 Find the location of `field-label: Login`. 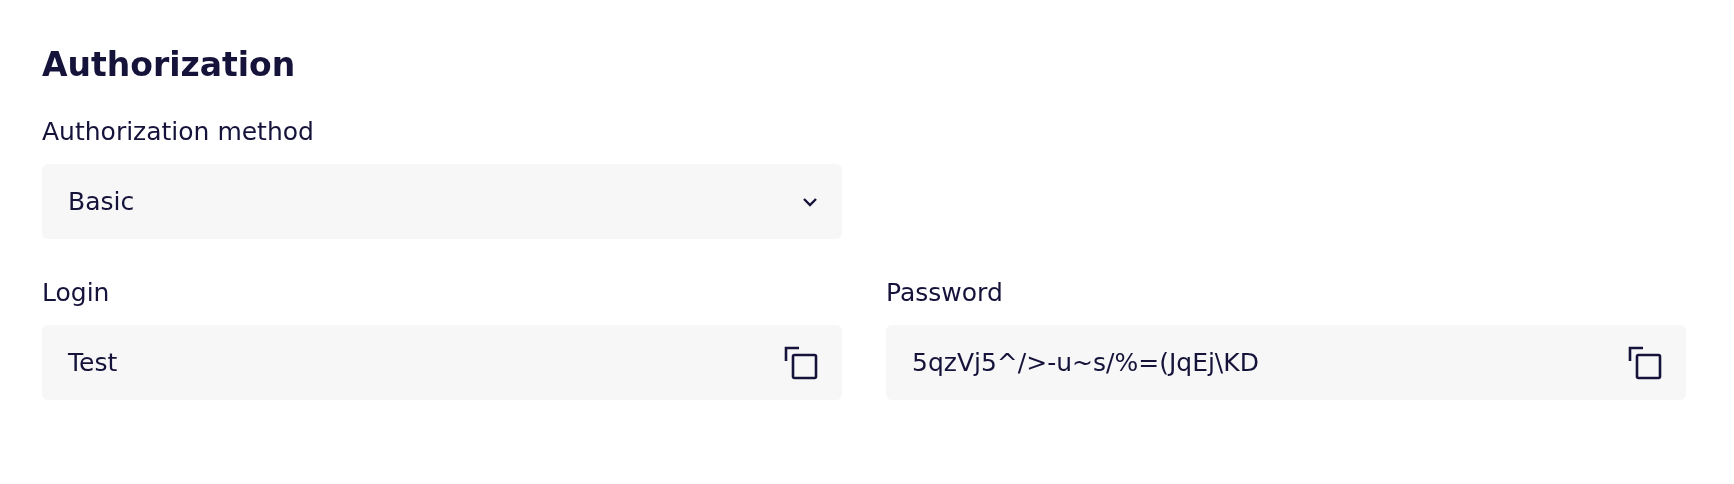

field-label: Login is located at coordinates (76, 293).